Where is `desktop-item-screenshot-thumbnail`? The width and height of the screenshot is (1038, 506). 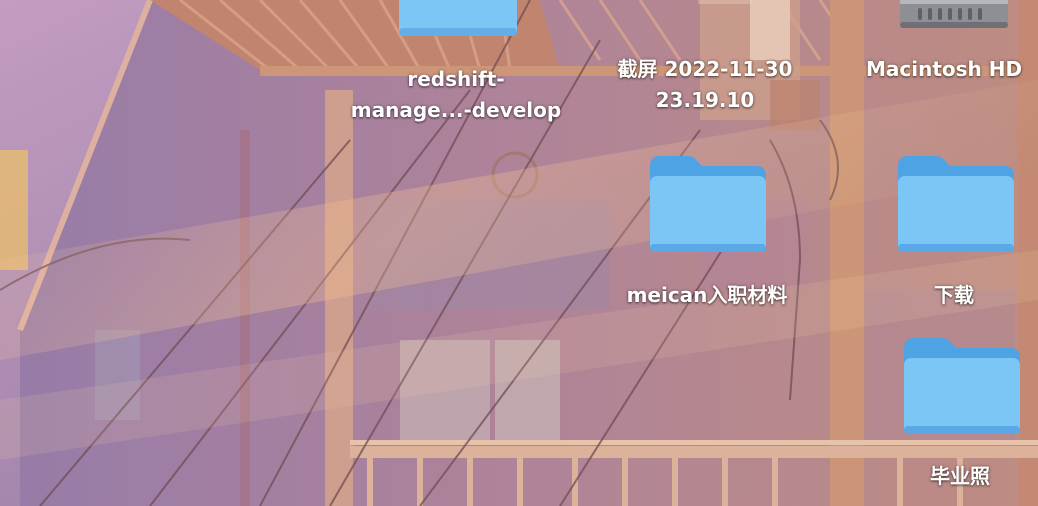
desktop-item-screenshot-thumbnail is located at coordinates (725, 5).